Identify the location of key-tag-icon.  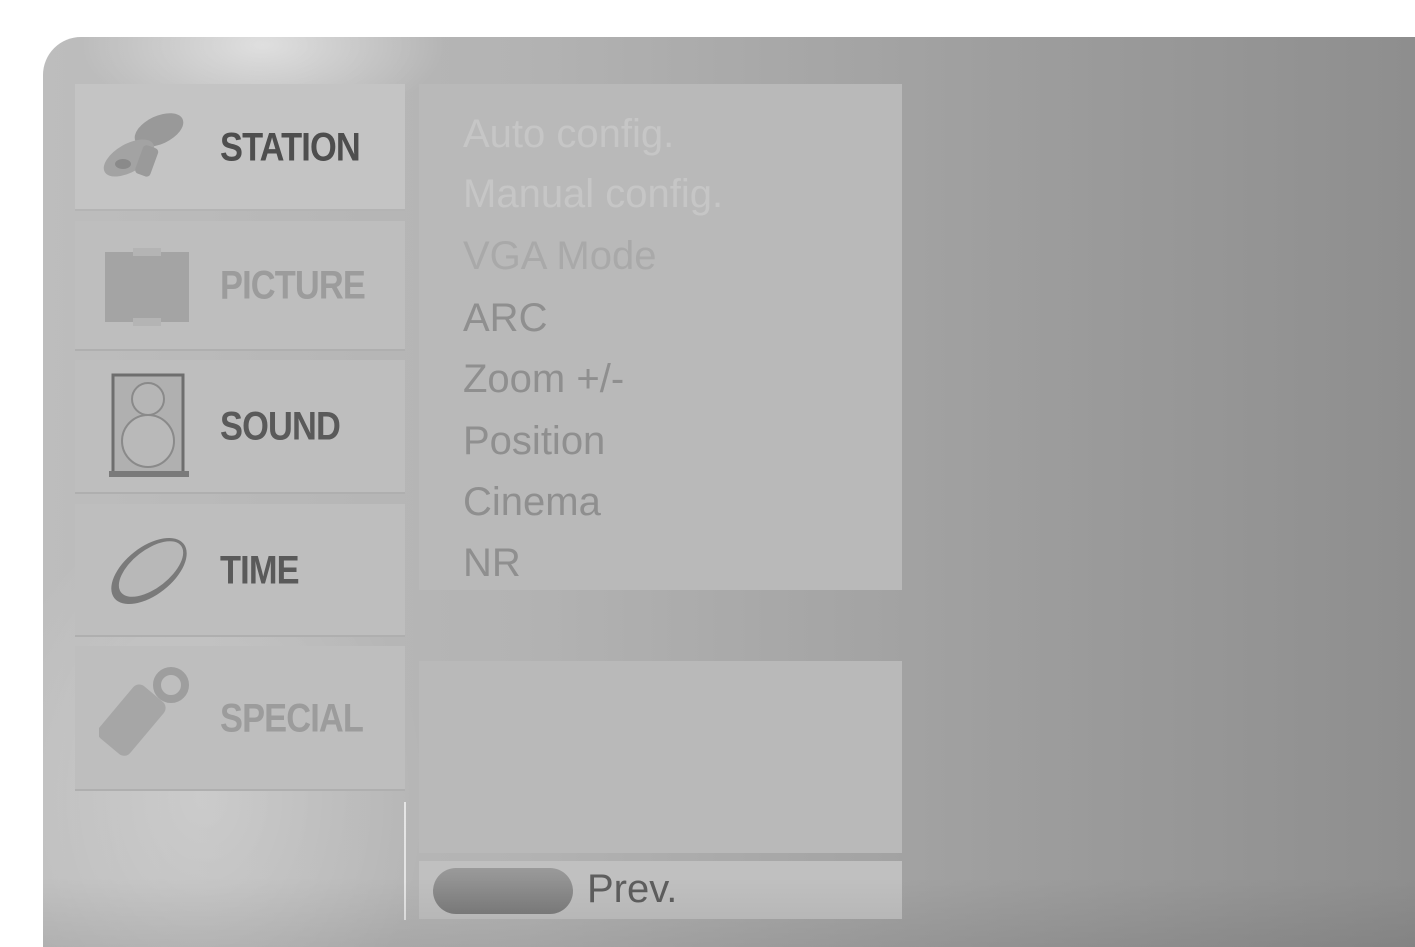
(144, 711).